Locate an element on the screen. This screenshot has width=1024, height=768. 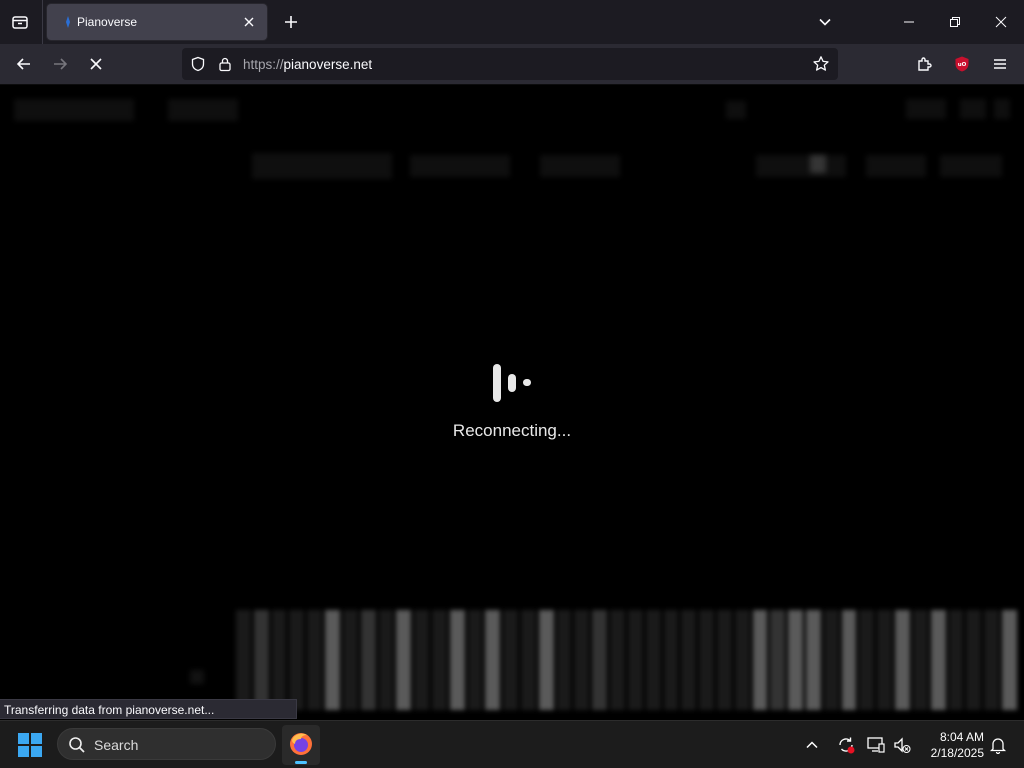
active-app-indicator is located at coordinates (301, 762).